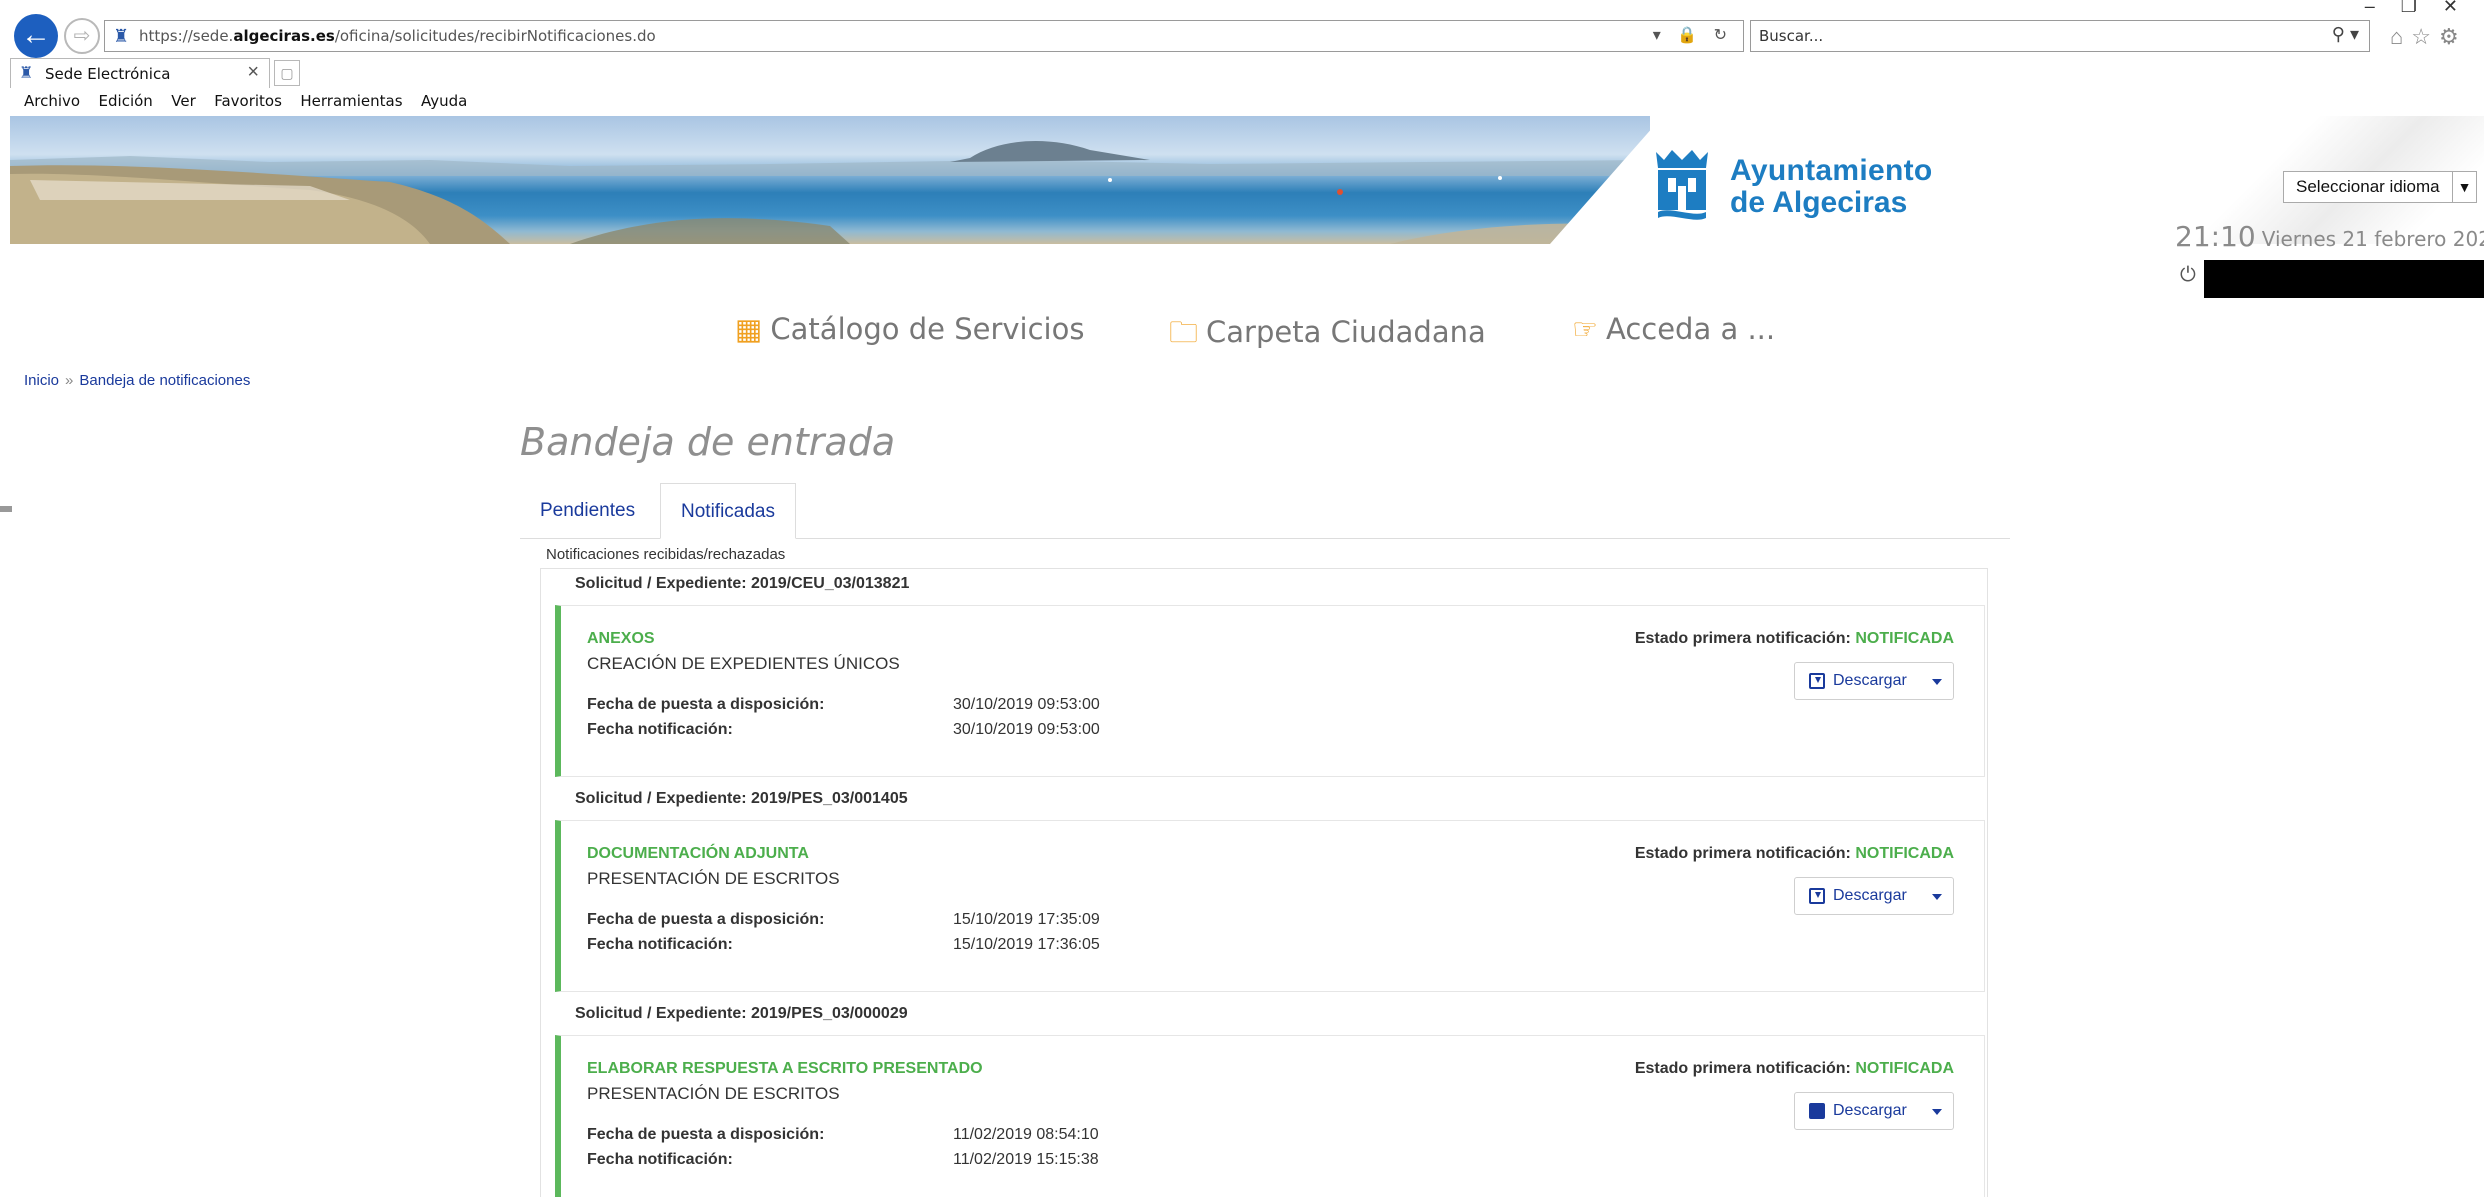  I want to click on ayuntamiento-logo: Ayuntamiento de Algeciras, so click(1800, 186).